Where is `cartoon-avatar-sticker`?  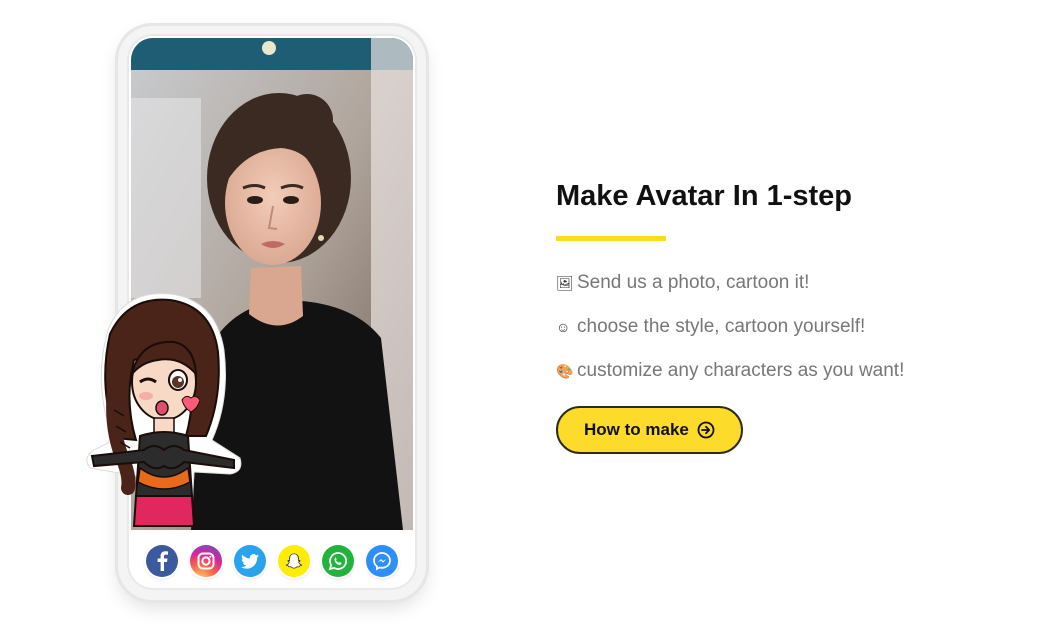 cartoon-avatar-sticker is located at coordinates (164, 410).